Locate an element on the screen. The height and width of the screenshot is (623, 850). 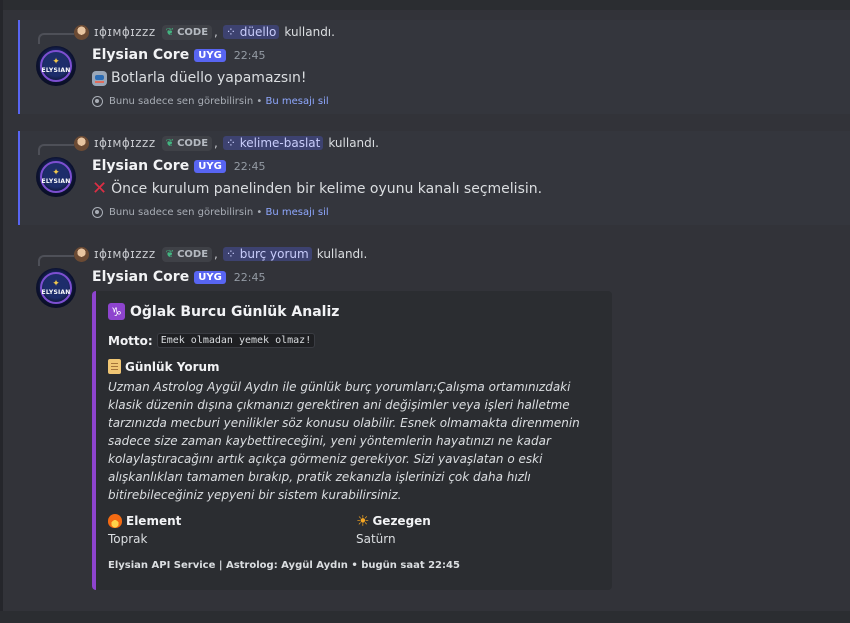
command-name: düello is located at coordinates (258, 32).